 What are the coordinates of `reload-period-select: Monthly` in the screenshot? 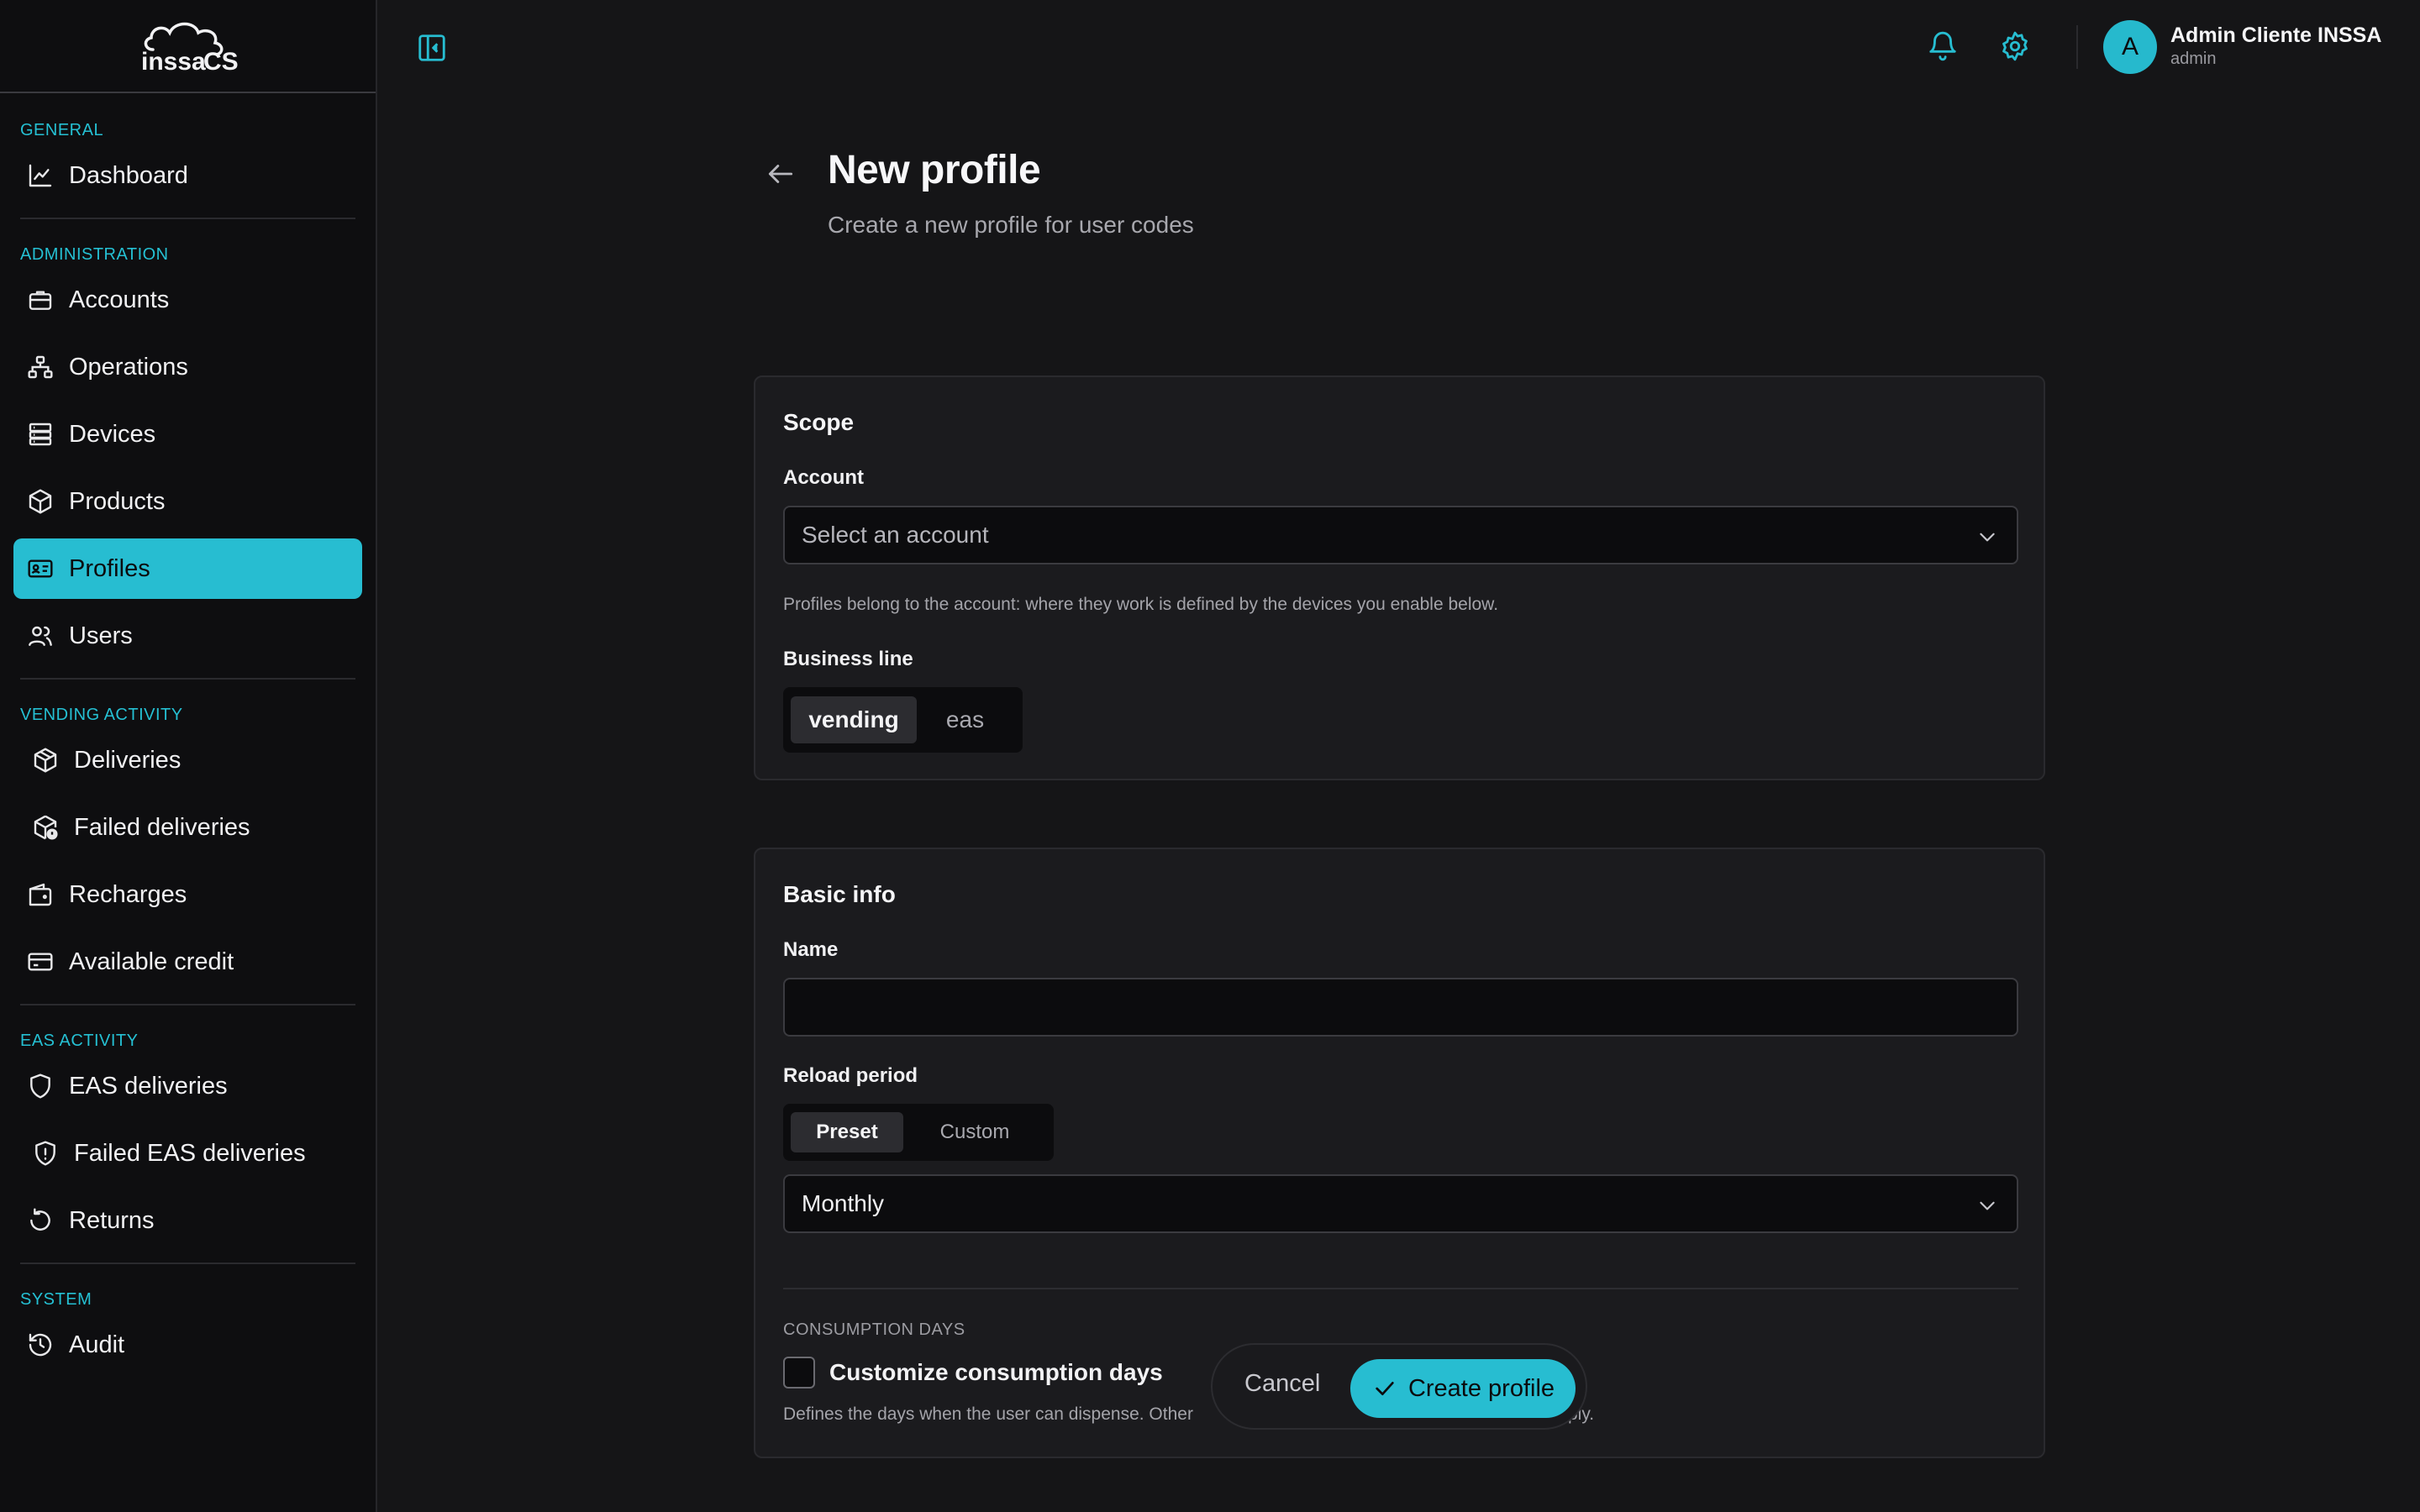 It's located at (1401, 1203).